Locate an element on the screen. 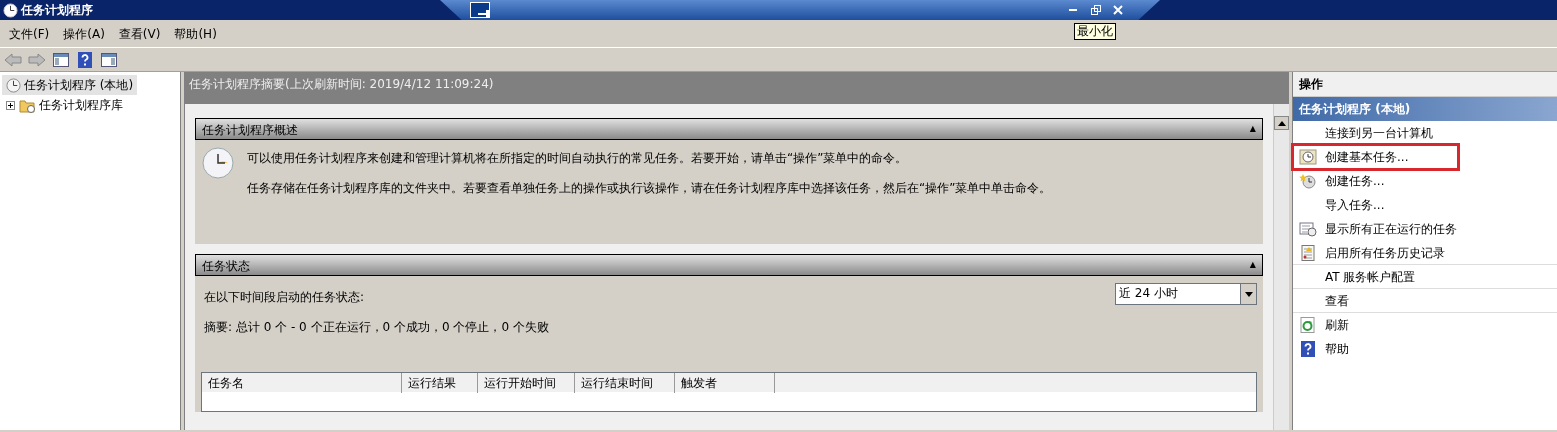 This screenshot has height=432, width=1557. window-title: 任务计划程序 is located at coordinates (57, 10).